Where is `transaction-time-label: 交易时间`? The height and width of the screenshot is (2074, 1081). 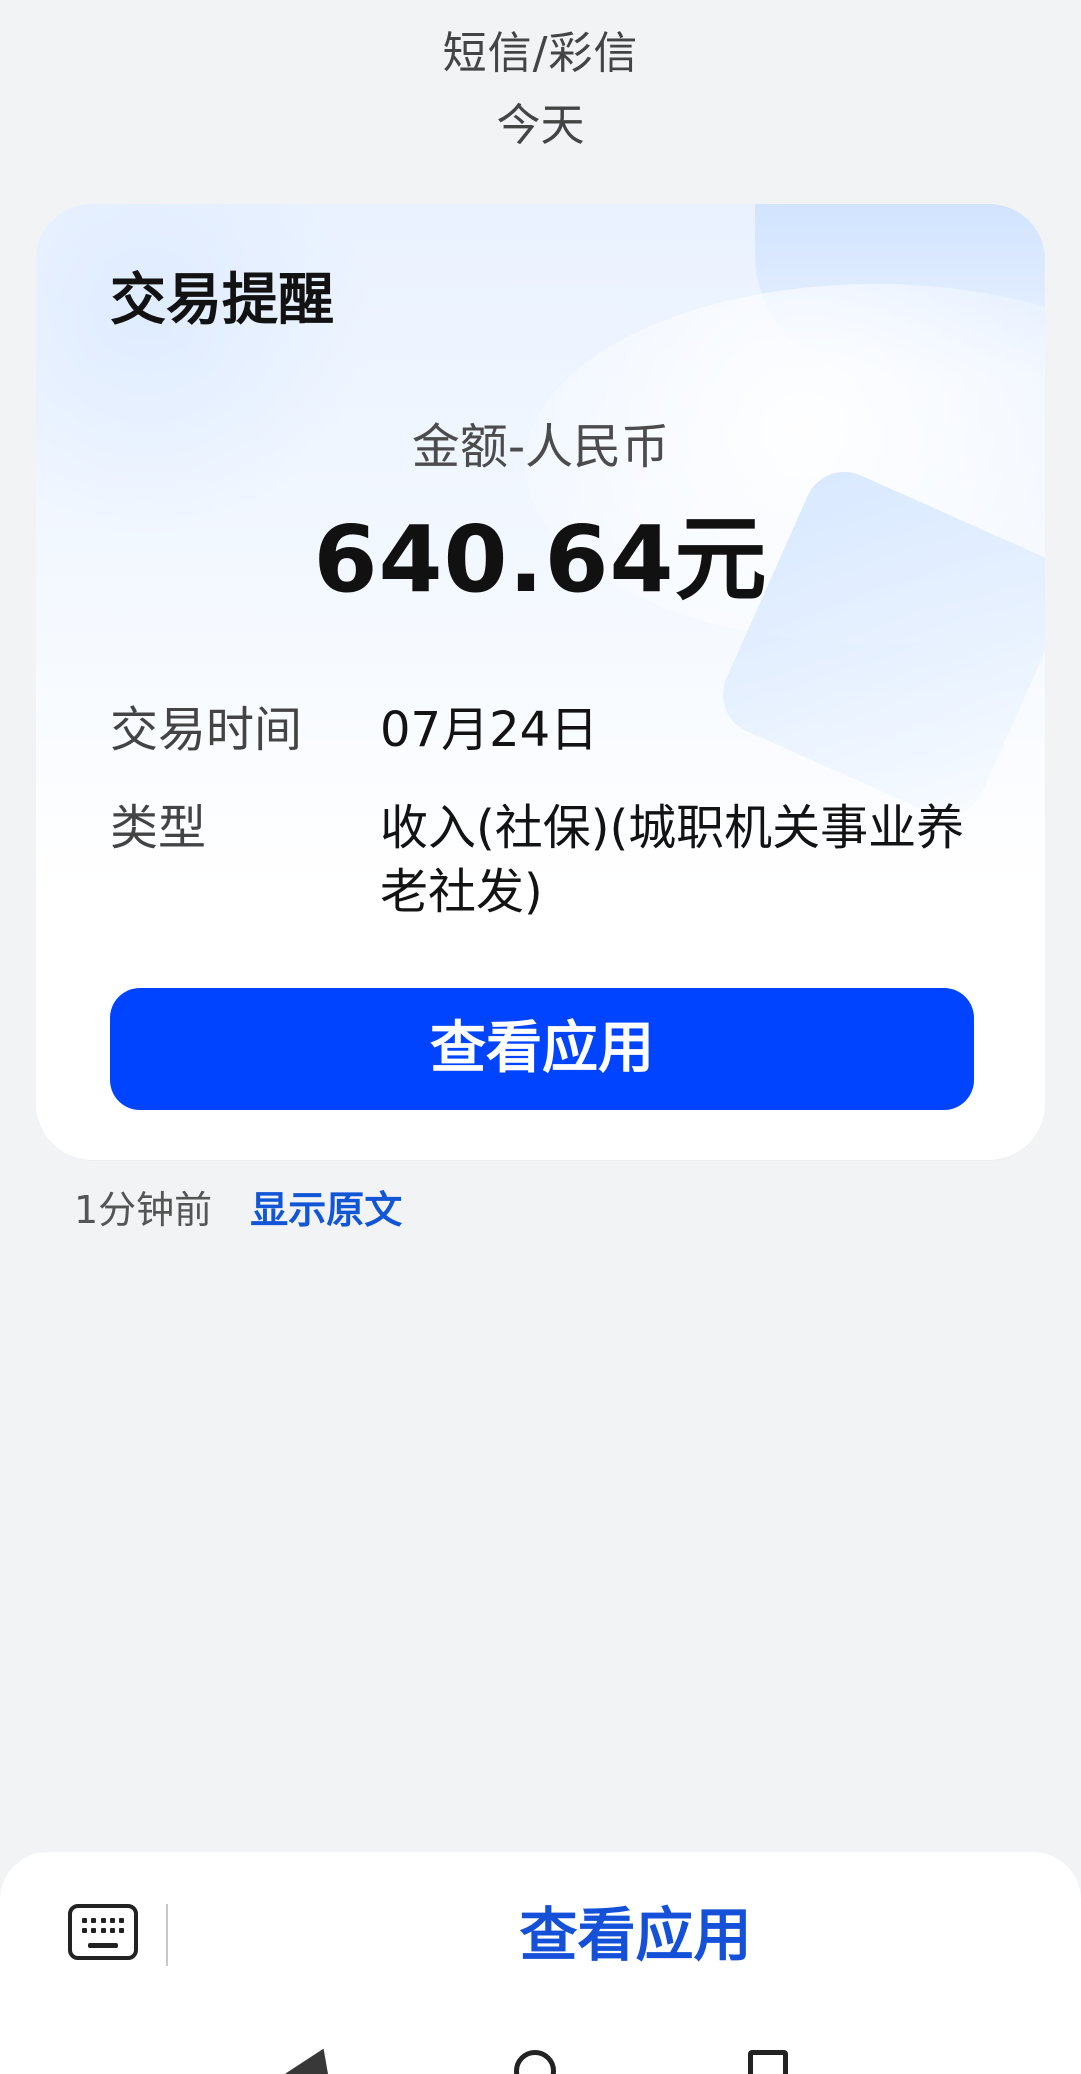 transaction-time-label: 交易时间 is located at coordinates (206, 730).